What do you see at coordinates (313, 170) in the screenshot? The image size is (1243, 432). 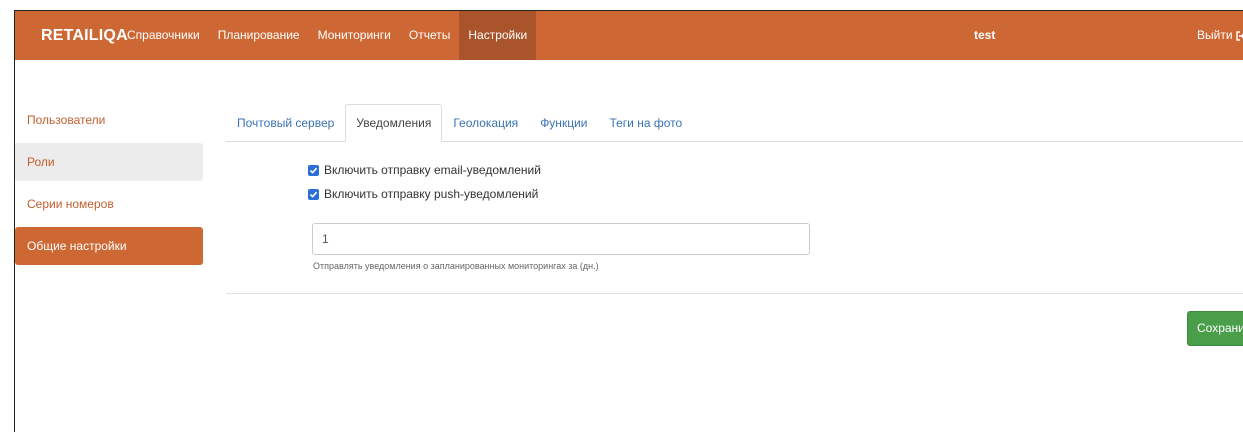 I see `email-notifications-checkbox` at bounding box center [313, 170].